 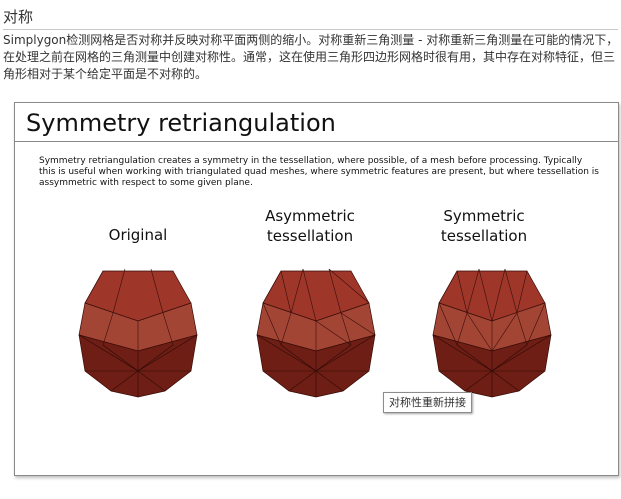 I want to click on section-title: 对称, so click(x=18, y=17).